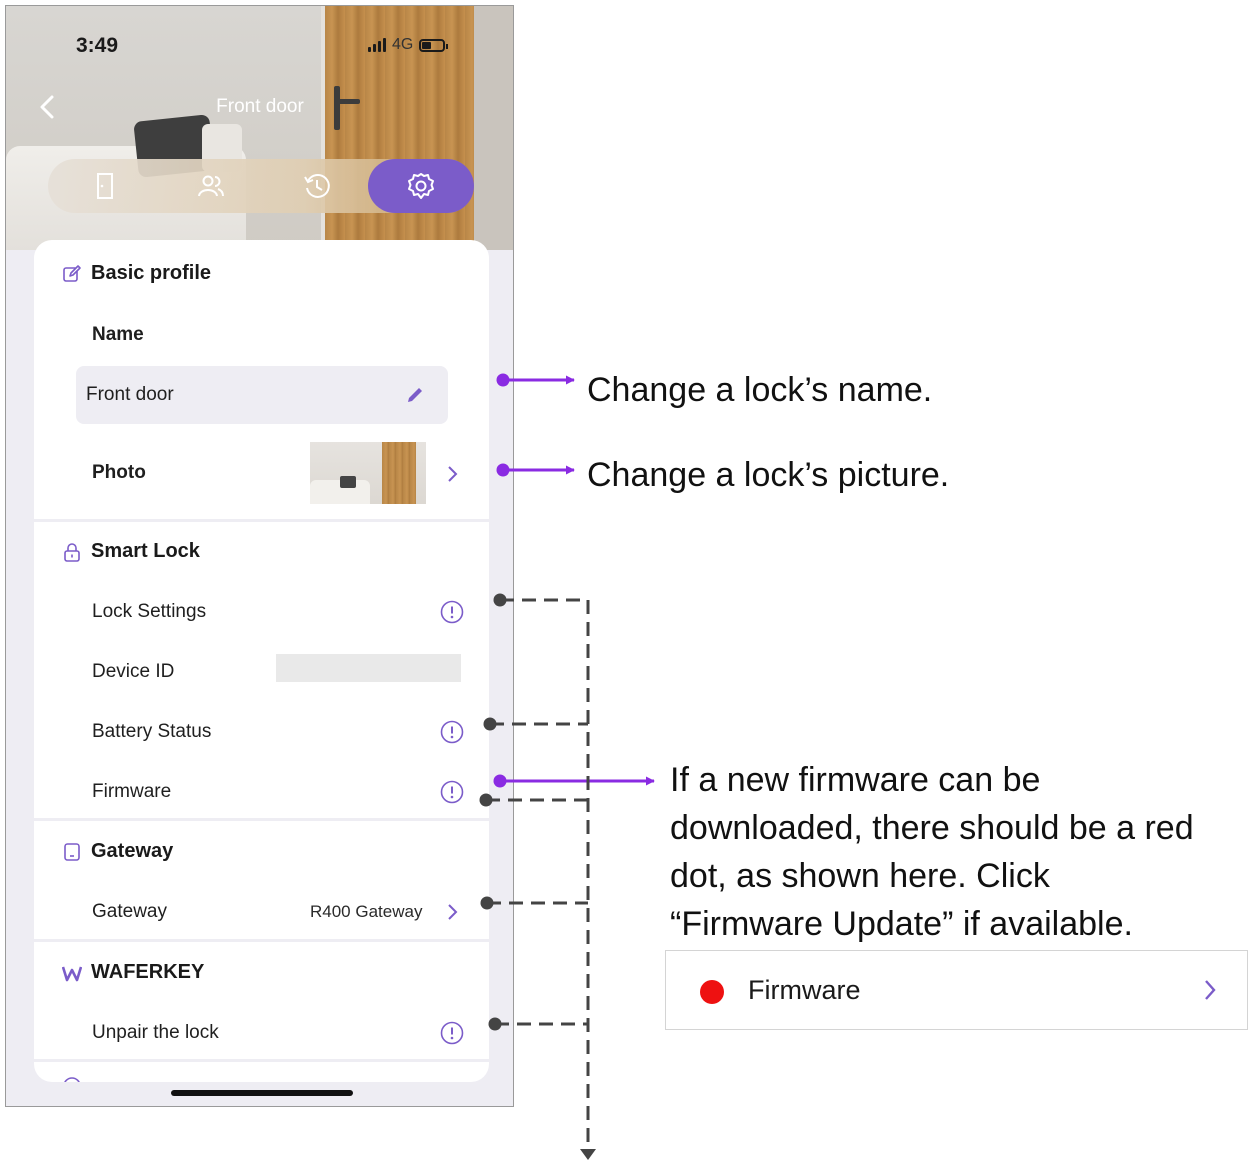 Image resolution: width=1252 pixels, height=1162 pixels. Describe the element at coordinates (535, 380) in the screenshot. I see `name-callout-arrow` at that location.